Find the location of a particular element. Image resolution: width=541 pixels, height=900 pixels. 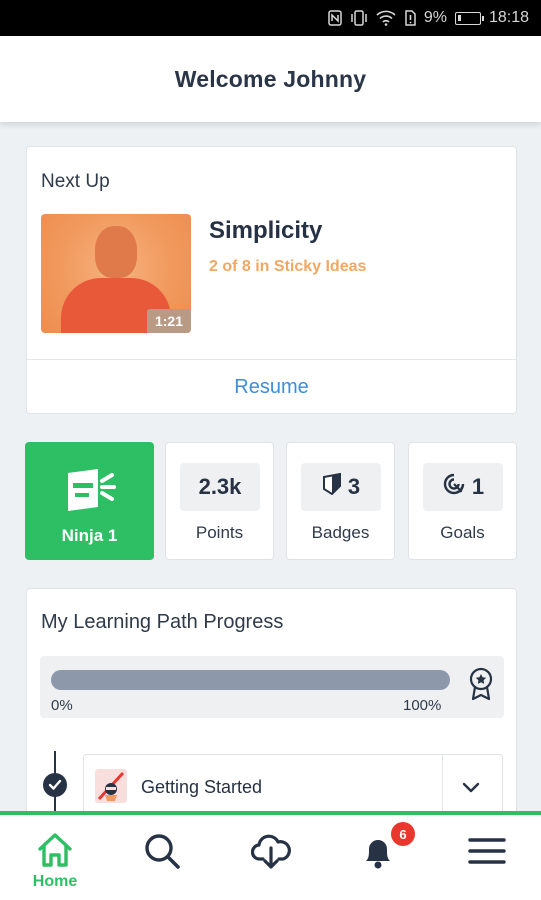

badges-pill: 3 is located at coordinates (341, 487).